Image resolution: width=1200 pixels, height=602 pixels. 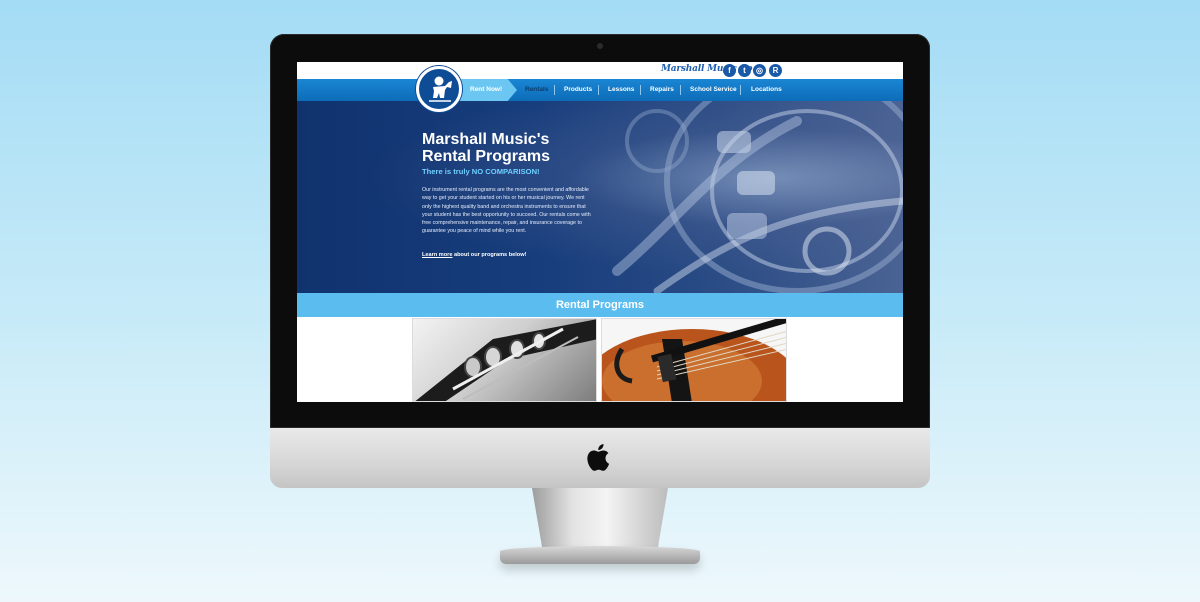 I want to click on imac-stand, so click(x=600, y=520).